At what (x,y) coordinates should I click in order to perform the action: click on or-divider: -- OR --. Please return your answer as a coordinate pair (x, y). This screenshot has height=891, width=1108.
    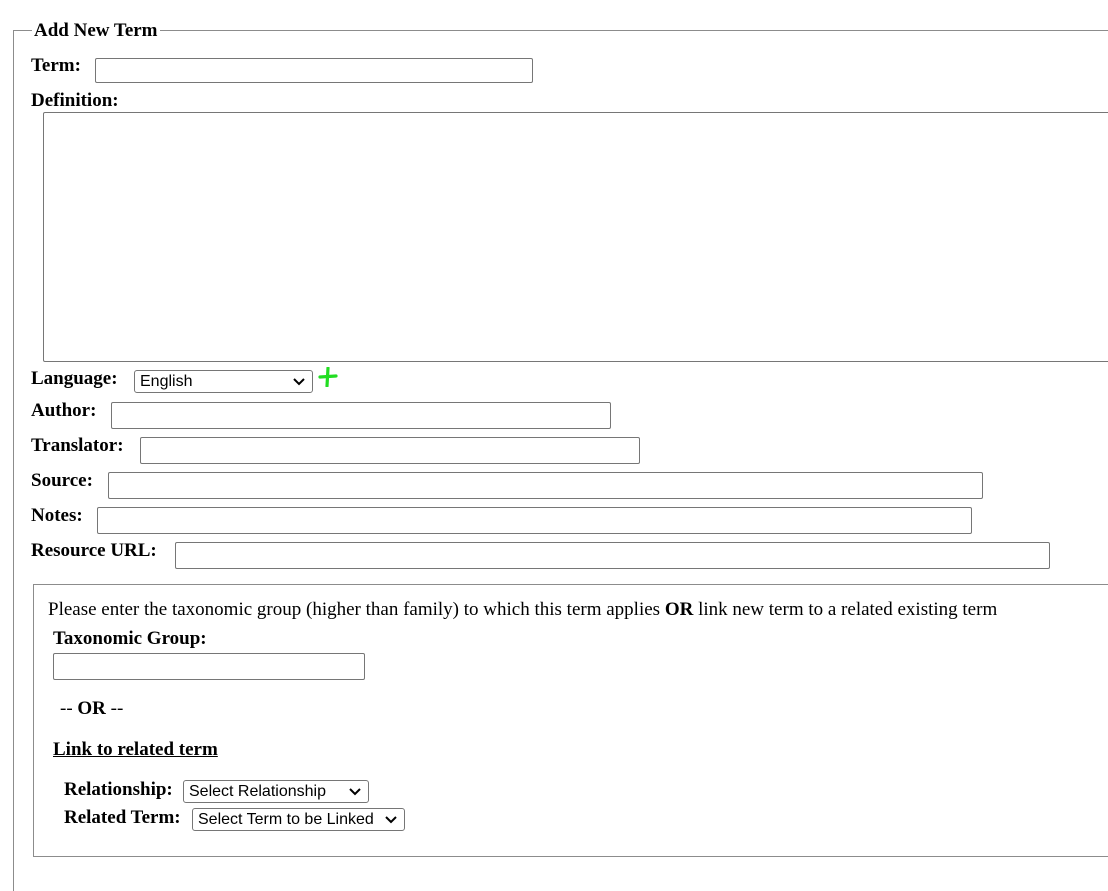
    Looking at the image, I should click on (91, 709).